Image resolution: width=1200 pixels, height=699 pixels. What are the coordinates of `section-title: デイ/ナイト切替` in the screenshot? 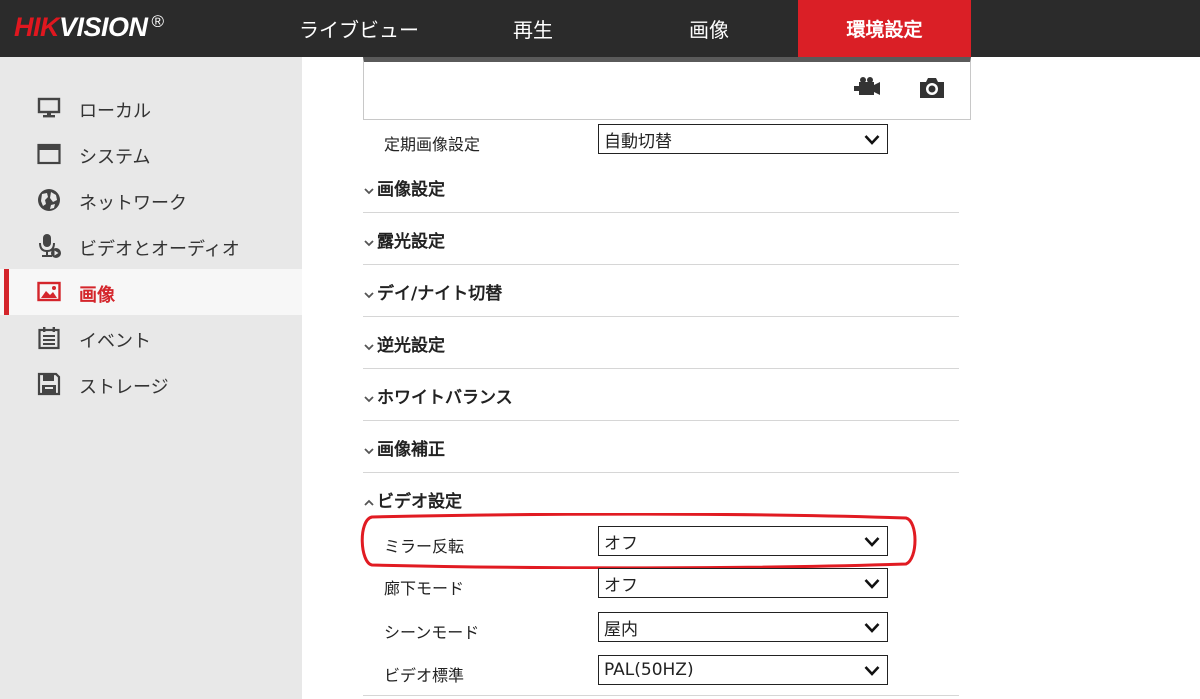 It's located at (440, 294).